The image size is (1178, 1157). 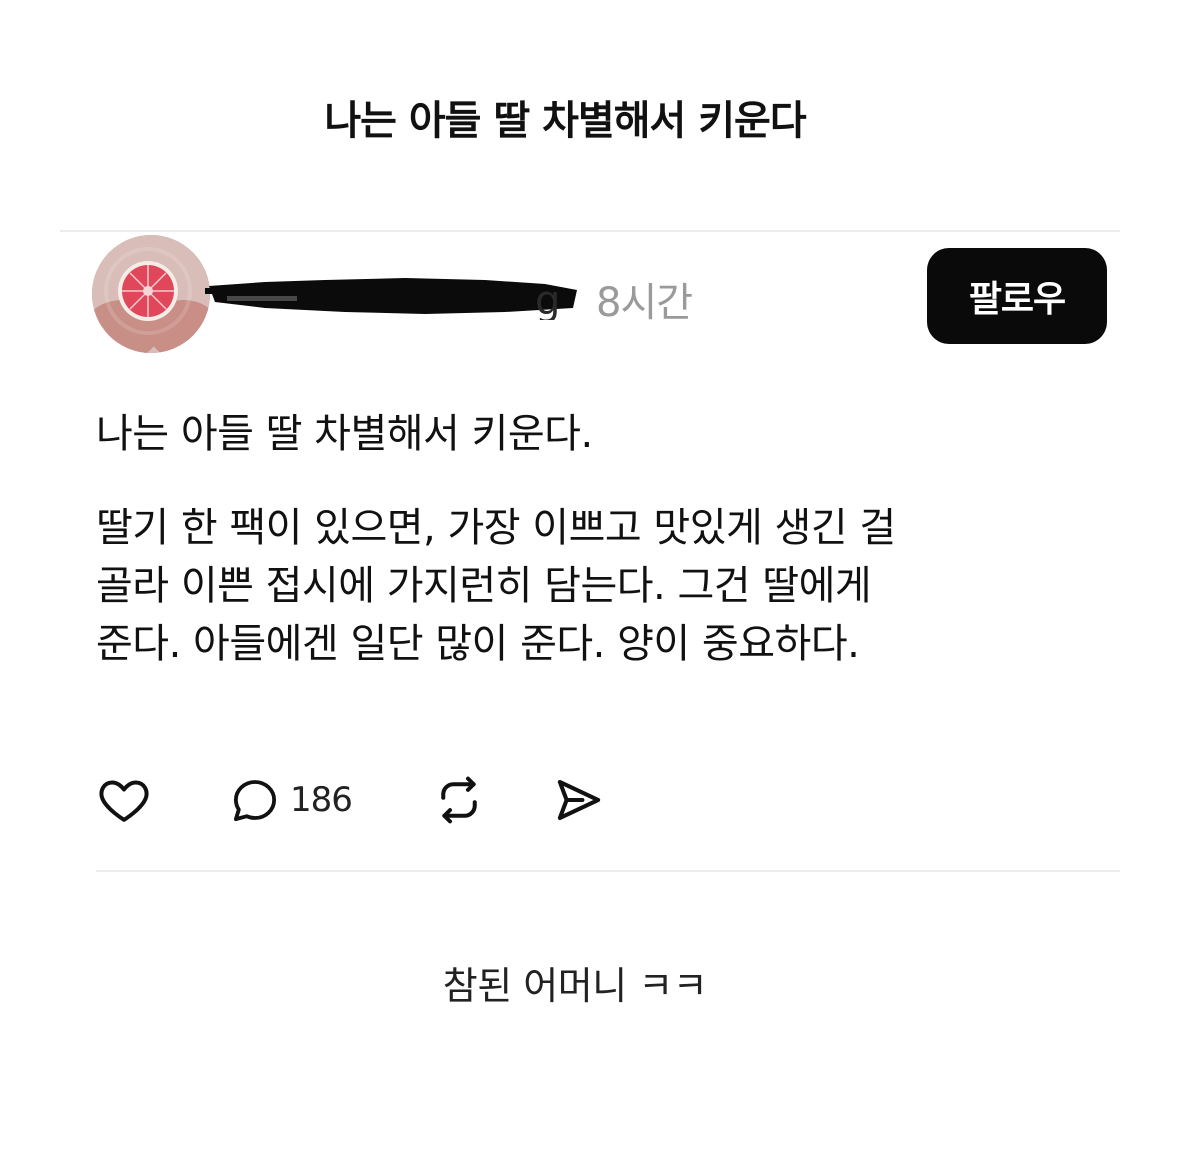 I want to click on avatar, so click(x=151, y=294).